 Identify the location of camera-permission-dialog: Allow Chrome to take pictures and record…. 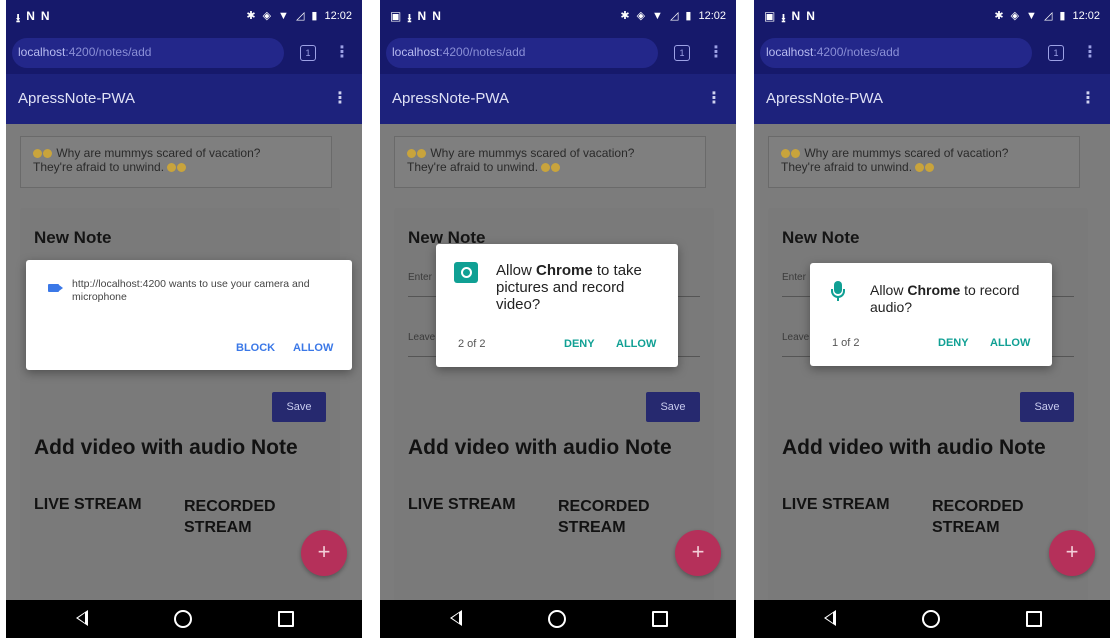
(557, 305).